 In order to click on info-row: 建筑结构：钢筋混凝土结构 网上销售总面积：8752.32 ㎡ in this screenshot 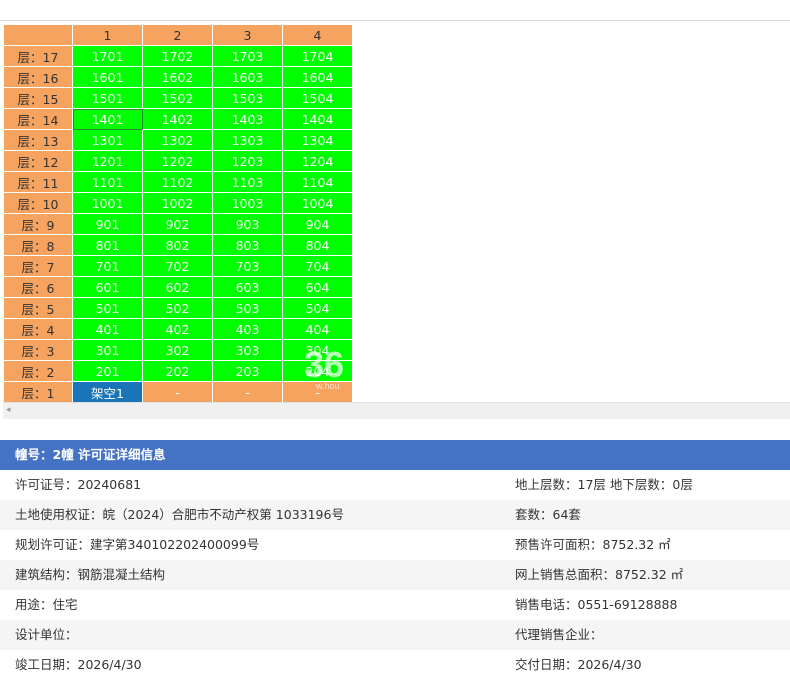, I will do `click(395, 575)`.